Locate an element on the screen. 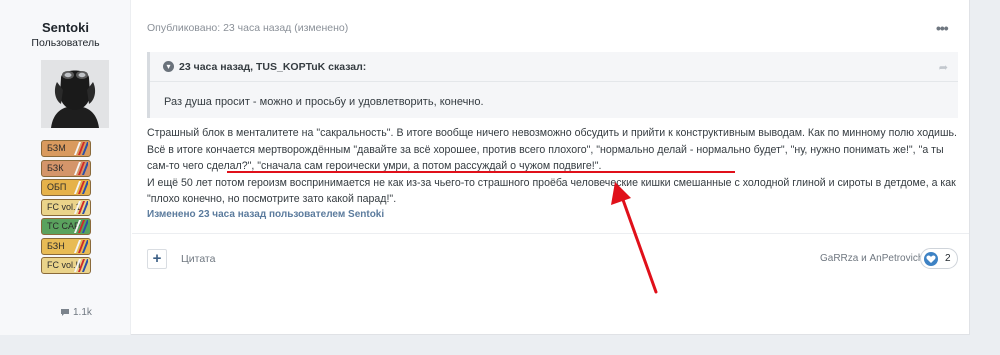  red-arrow-annotation is located at coordinates (634, 238).